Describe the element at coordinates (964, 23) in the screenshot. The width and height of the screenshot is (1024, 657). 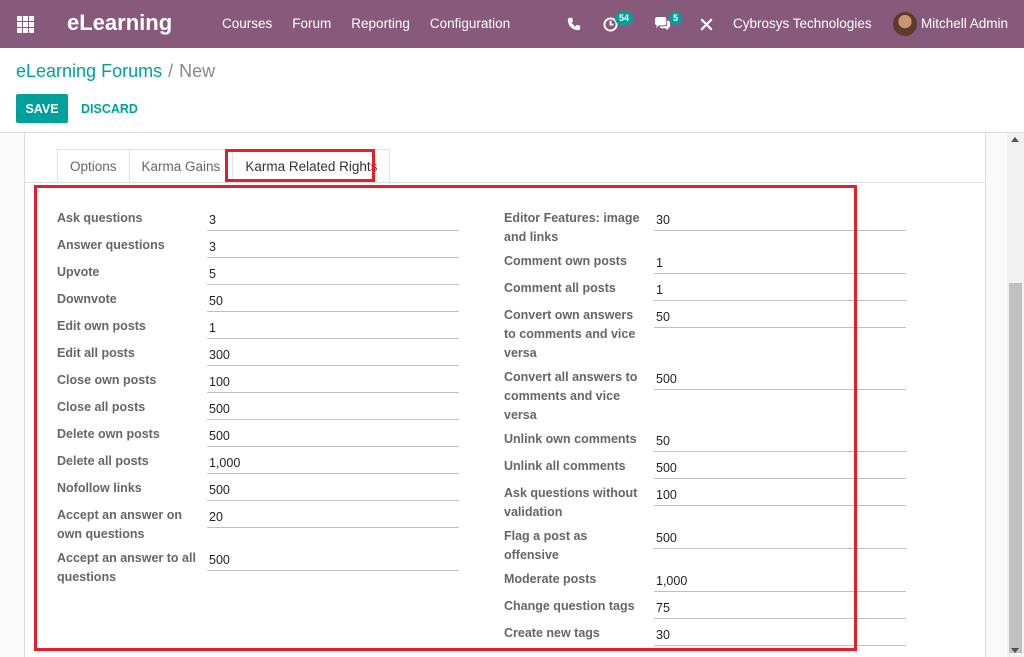
I see `user-menu: Mitchell Admin` at that location.